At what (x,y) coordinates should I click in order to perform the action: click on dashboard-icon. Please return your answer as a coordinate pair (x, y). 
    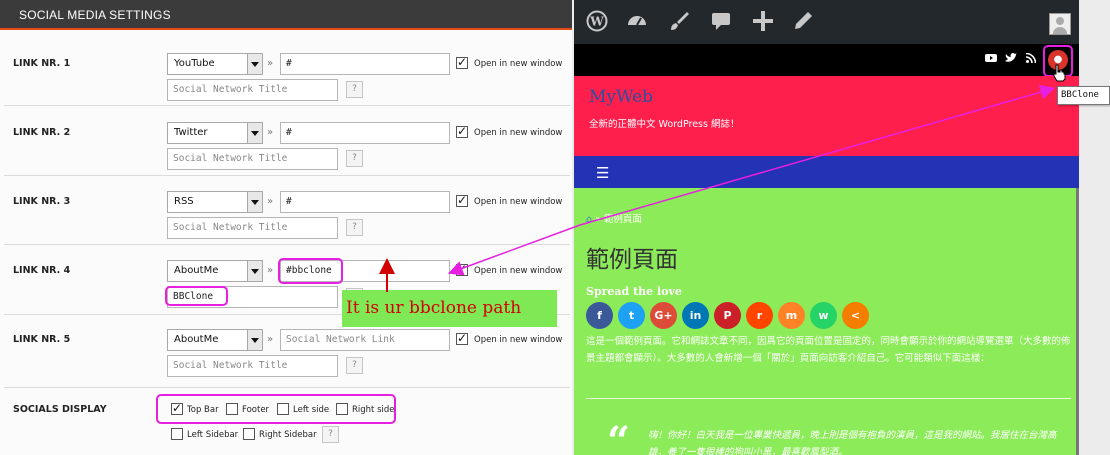
    Looking at the image, I should click on (637, 21).